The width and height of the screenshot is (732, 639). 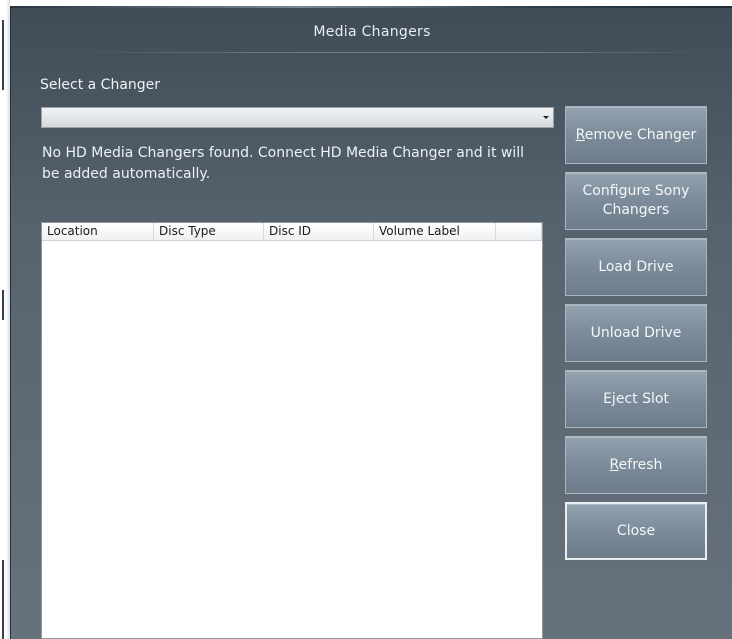 I want to click on table-header: Location Disc Type Disc ID Volume Label, so click(x=292, y=232).